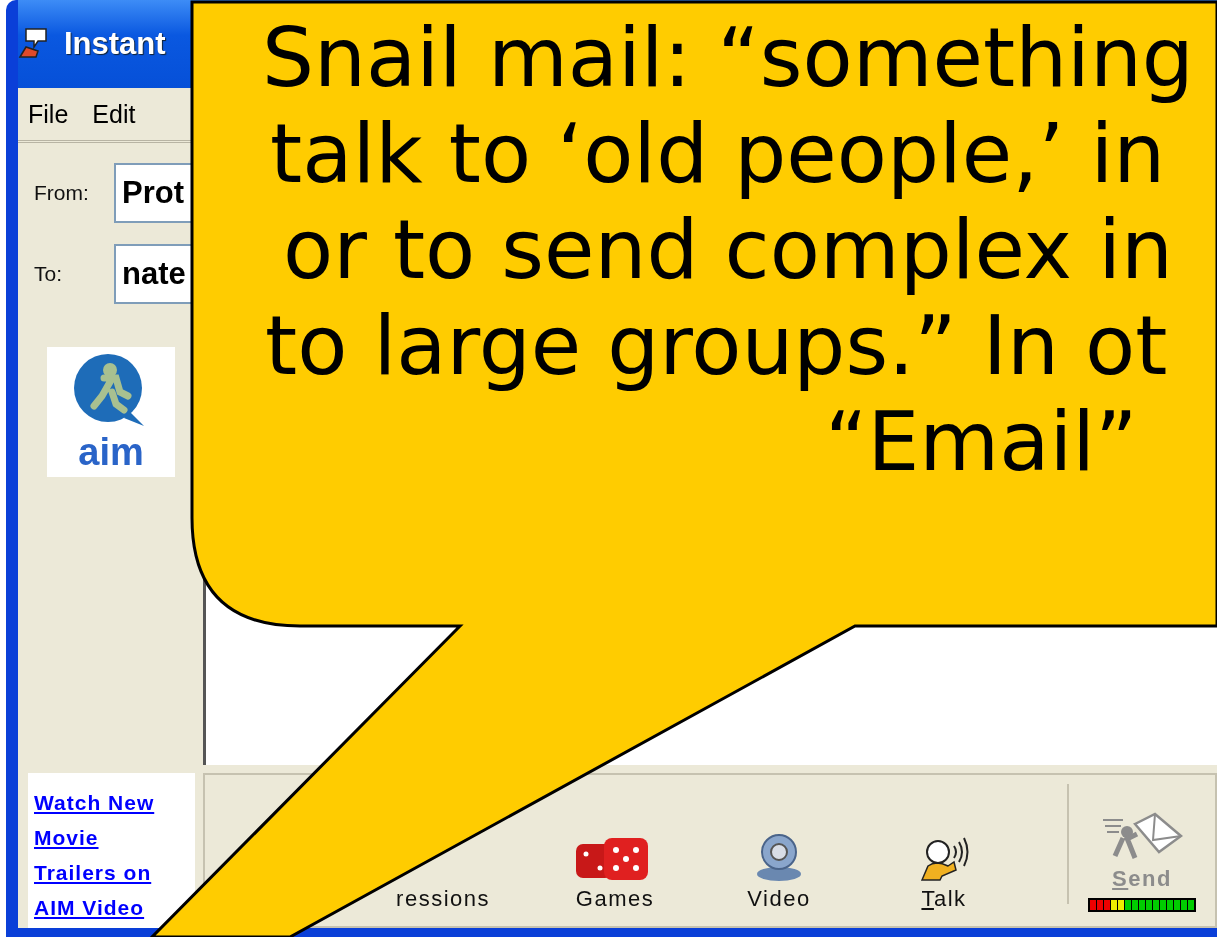  Describe the element at coordinates (34, 44) in the screenshot. I see `app-icon` at that location.